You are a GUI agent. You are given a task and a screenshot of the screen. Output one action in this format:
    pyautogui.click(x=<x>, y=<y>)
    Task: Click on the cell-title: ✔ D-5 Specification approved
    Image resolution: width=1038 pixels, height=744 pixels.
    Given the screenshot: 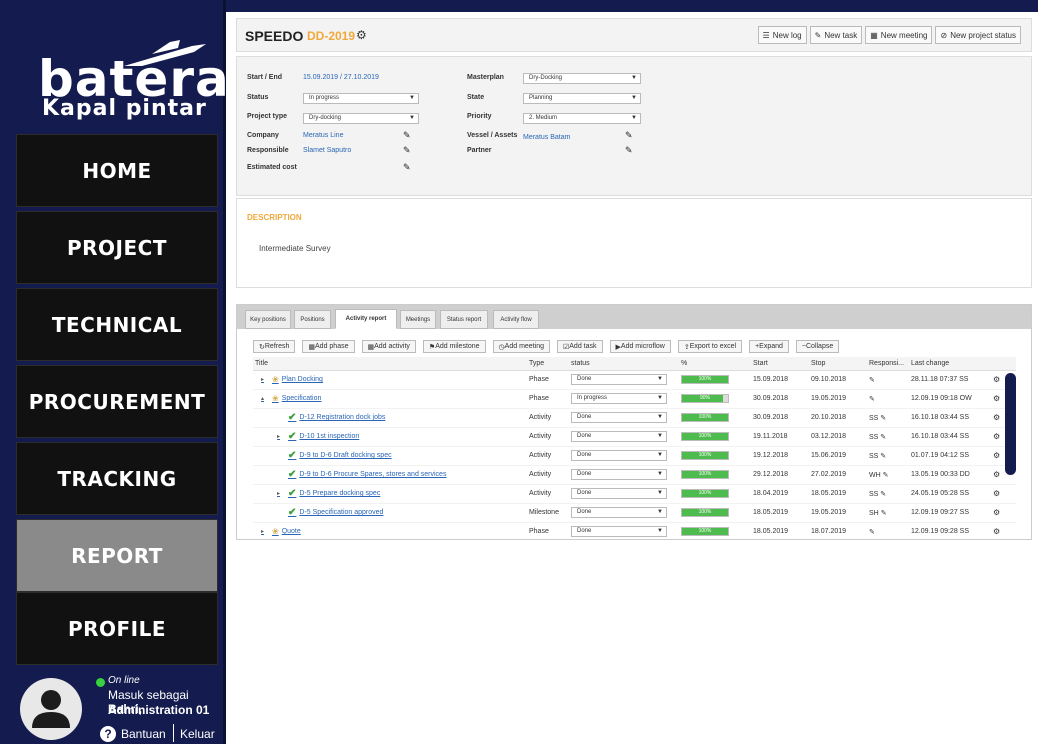 What is the action you would take?
    pyautogui.click(x=390, y=513)
    